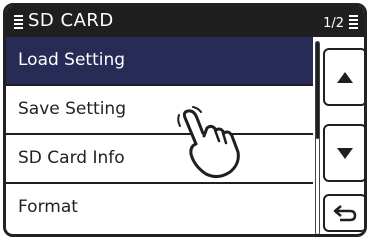  I want to click on scrollbar, so click(317, 137).